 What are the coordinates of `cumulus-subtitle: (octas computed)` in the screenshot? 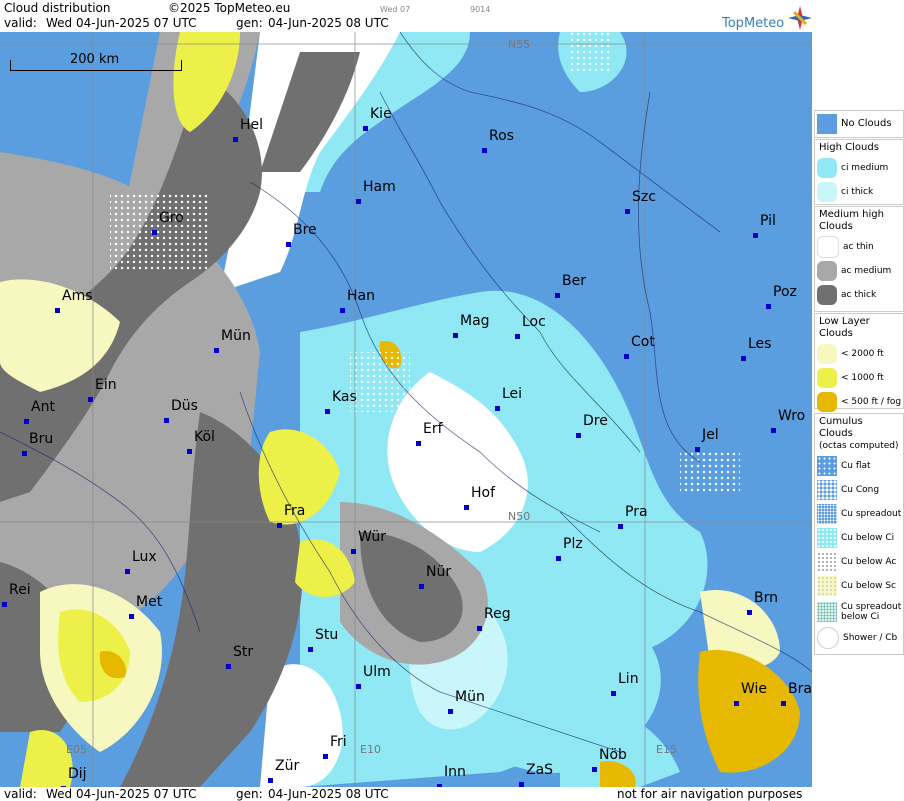 It's located at (859, 446).